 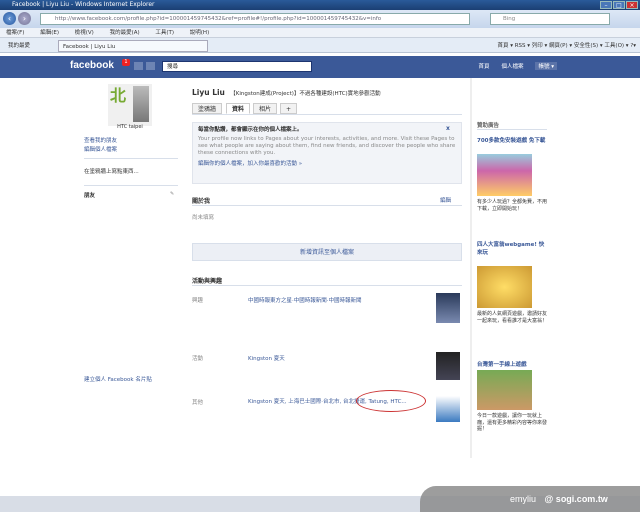 What do you see at coordinates (201, 201) in the screenshot?
I see `section-basic-title: 關於我` at bounding box center [201, 201].